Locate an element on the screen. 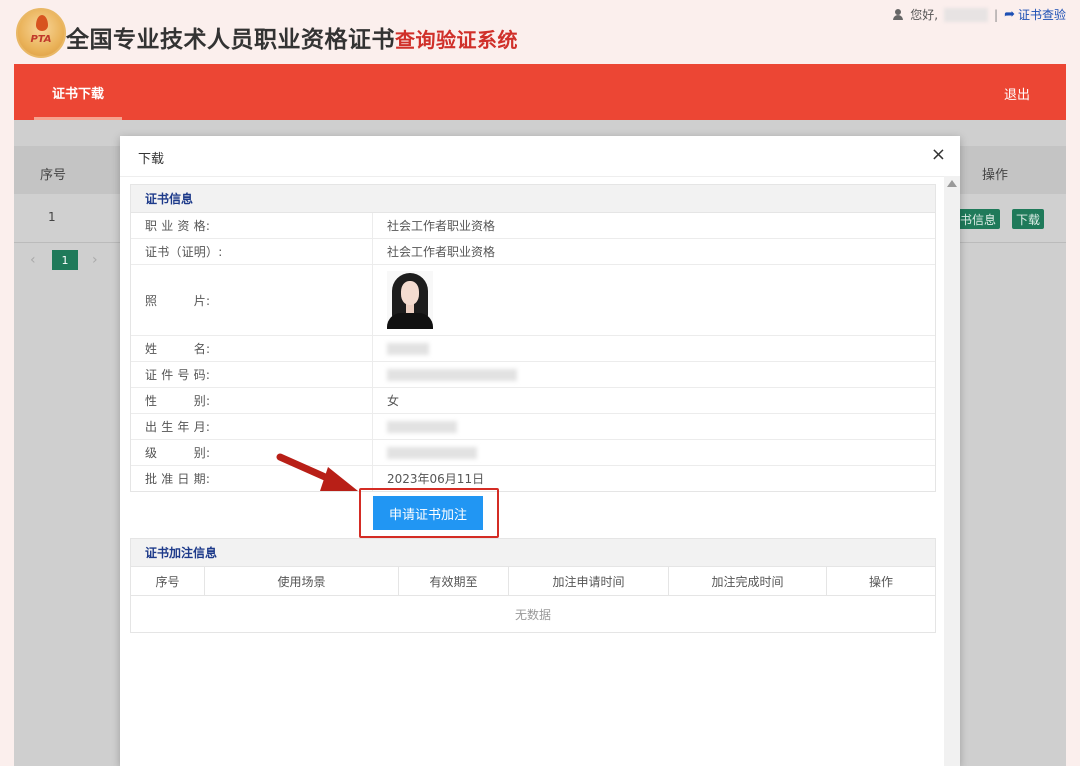 This screenshot has width=1080, height=766. info-row-id-number: 证 件 号 码: is located at coordinates (533, 375).